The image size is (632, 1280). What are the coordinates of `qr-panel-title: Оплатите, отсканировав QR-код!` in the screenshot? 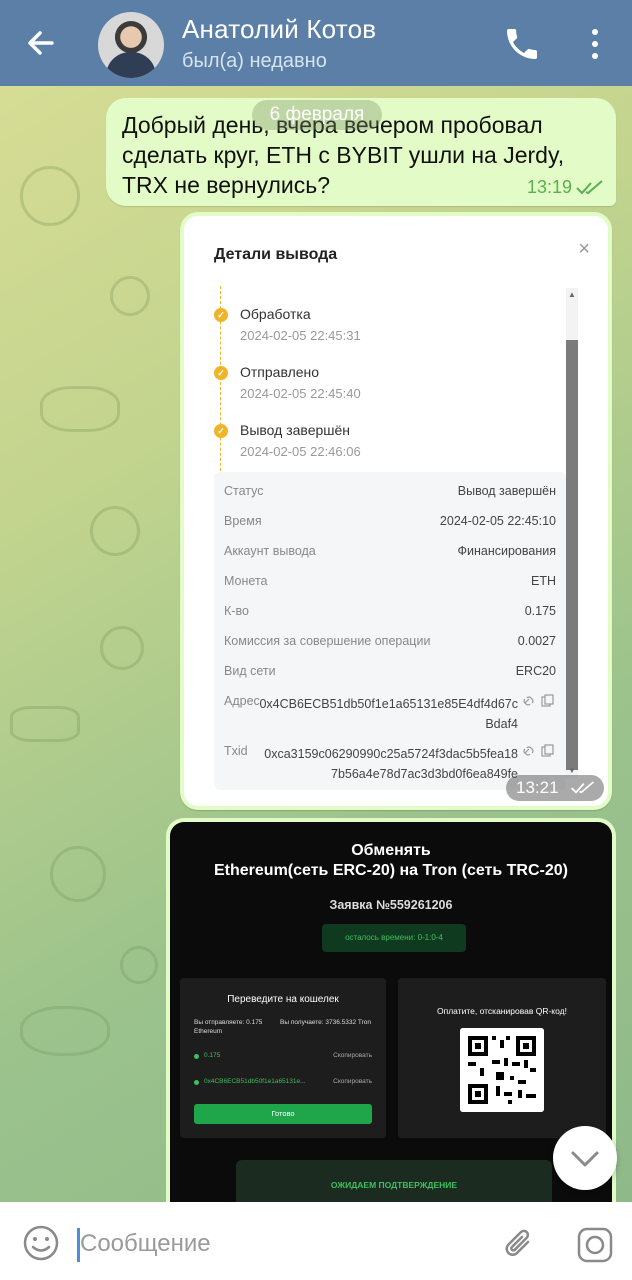 It's located at (501, 1011).